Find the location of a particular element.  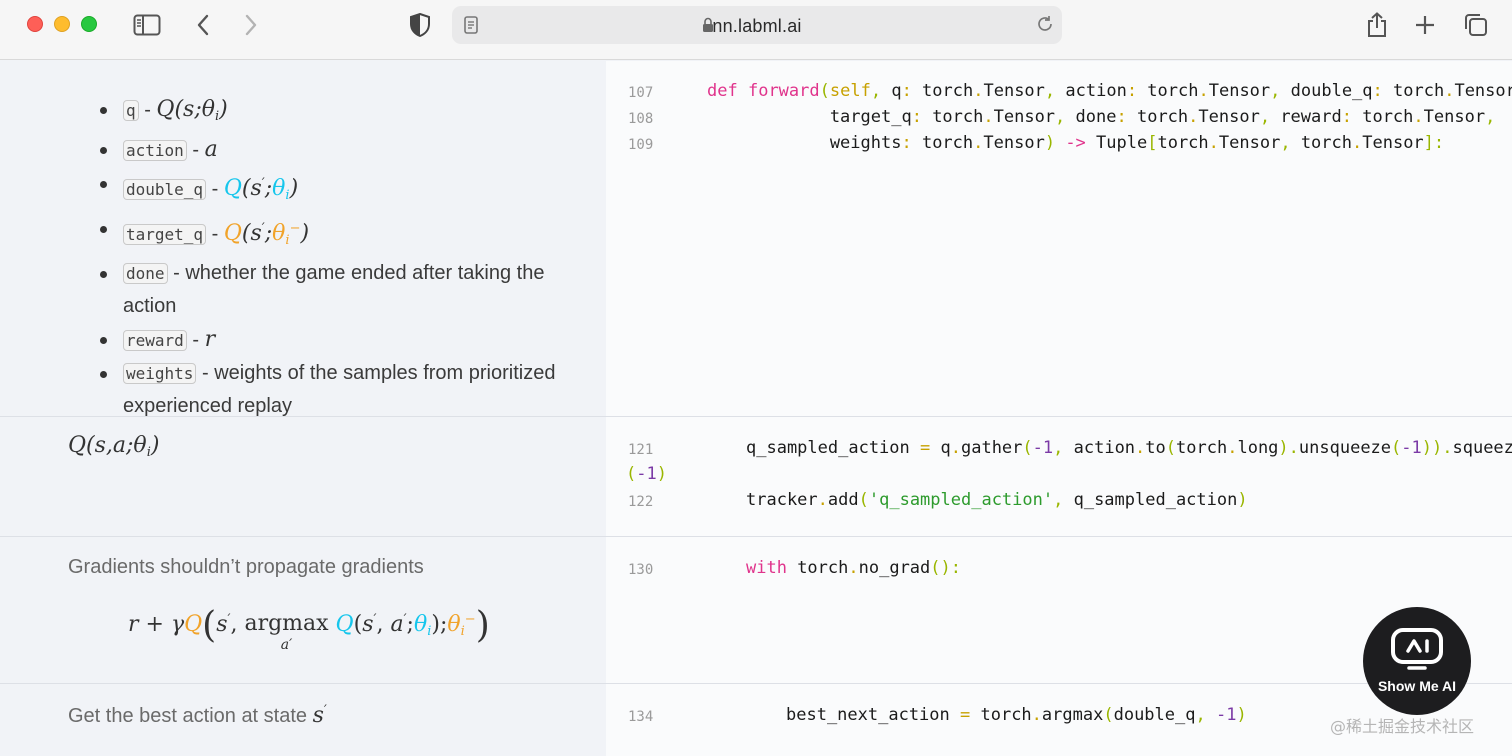

forward-icon is located at coordinates (251, 25).